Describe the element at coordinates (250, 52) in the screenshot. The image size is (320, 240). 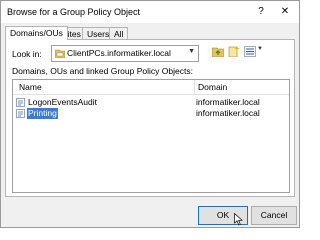
I see `view-list-icon` at that location.